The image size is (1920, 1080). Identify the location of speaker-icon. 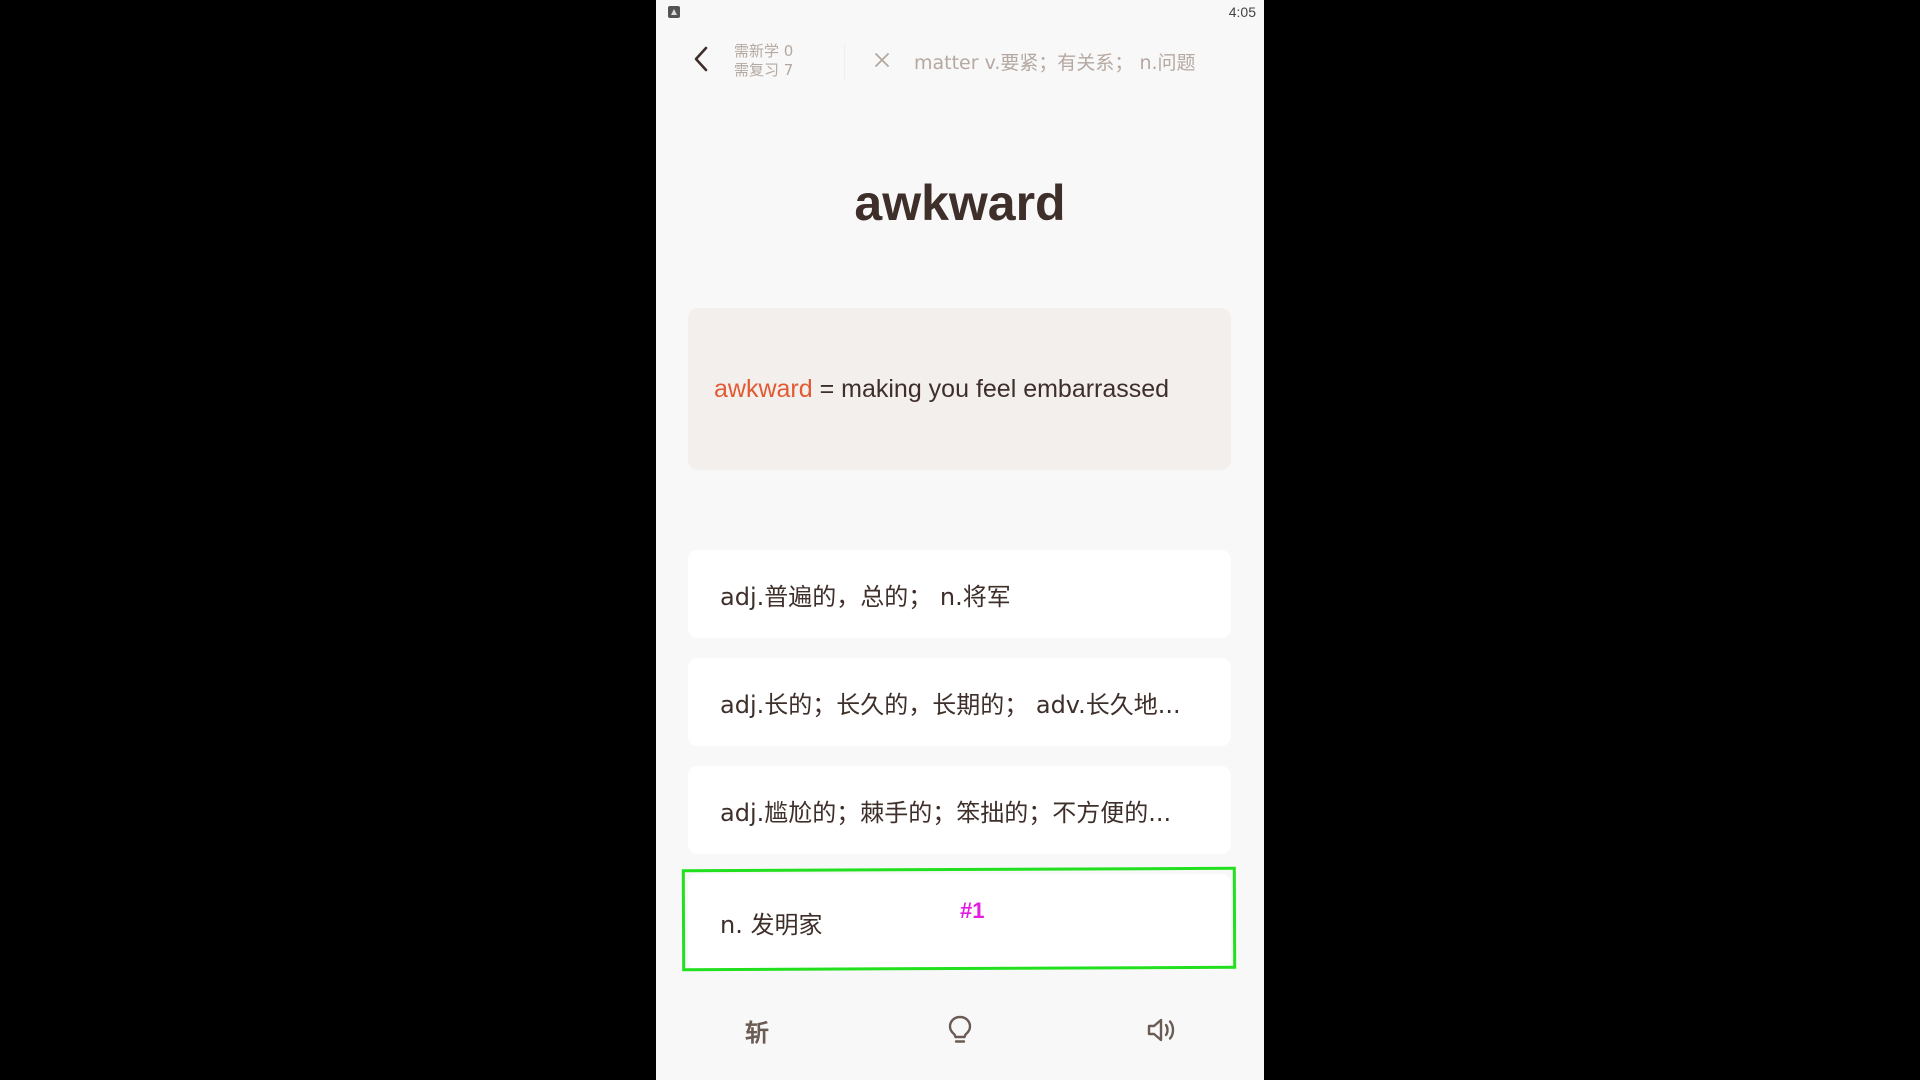
(1161, 1030).